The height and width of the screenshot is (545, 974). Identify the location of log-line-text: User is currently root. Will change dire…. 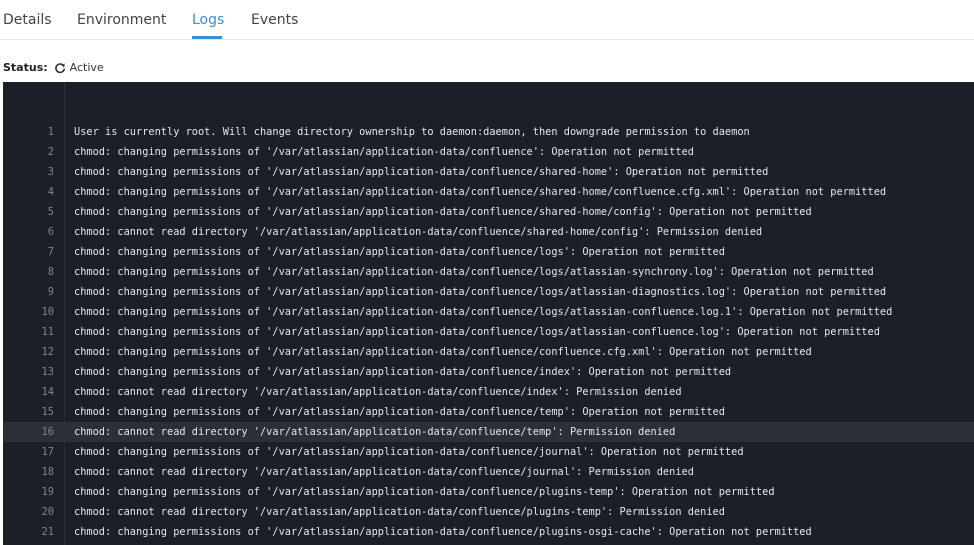
(412, 132).